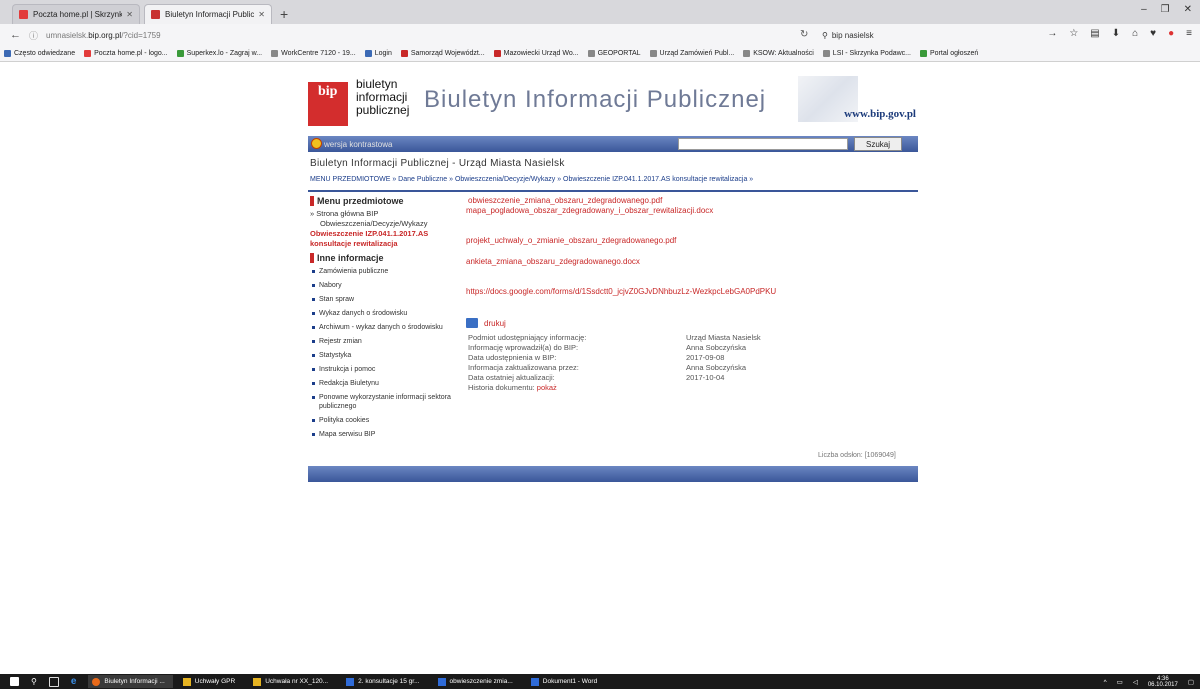 This screenshot has height=689, width=1200. Describe the element at coordinates (358, 144) in the screenshot. I see `contrast-link: wersja kontrastowa` at that location.